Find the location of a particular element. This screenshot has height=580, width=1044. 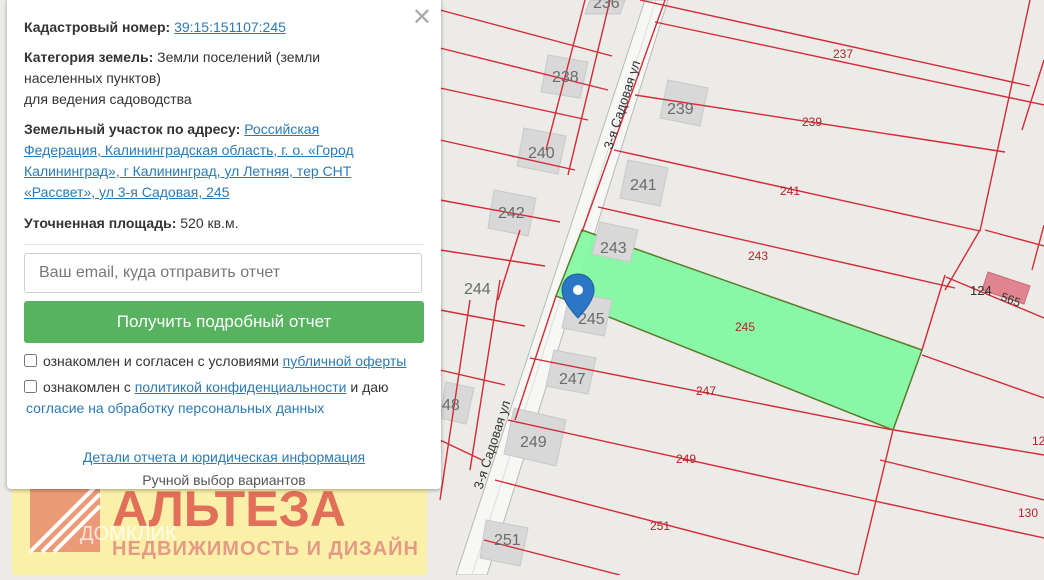

divider is located at coordinates (224, 244).